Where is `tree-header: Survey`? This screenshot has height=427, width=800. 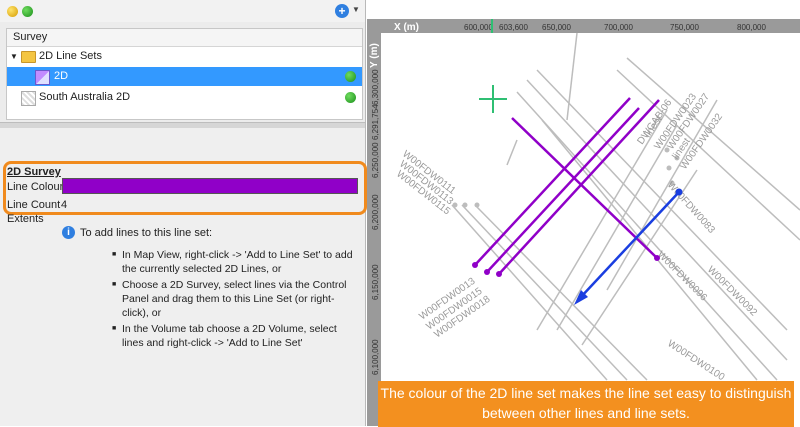
tree-header: Survey is located at coordinates (184, 38).